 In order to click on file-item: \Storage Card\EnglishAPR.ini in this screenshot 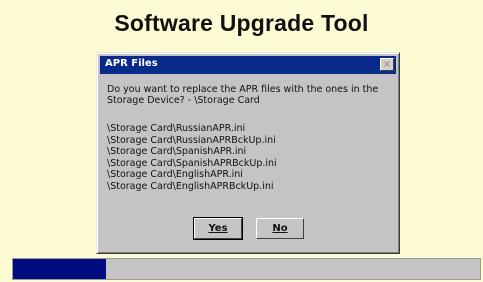, I will do `click(175, 175)`.